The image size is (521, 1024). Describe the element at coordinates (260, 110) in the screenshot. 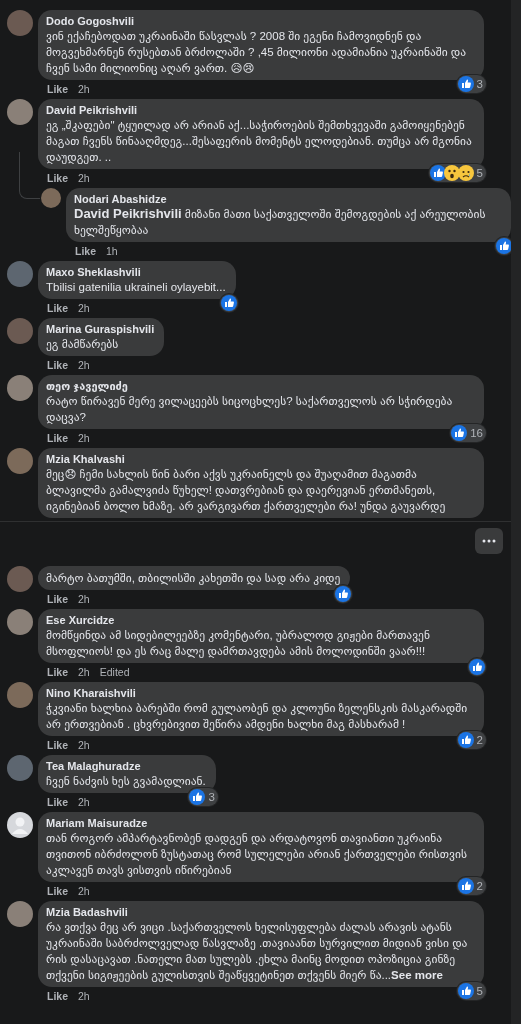

I see `author-name: David Peikrishvili` at that location.